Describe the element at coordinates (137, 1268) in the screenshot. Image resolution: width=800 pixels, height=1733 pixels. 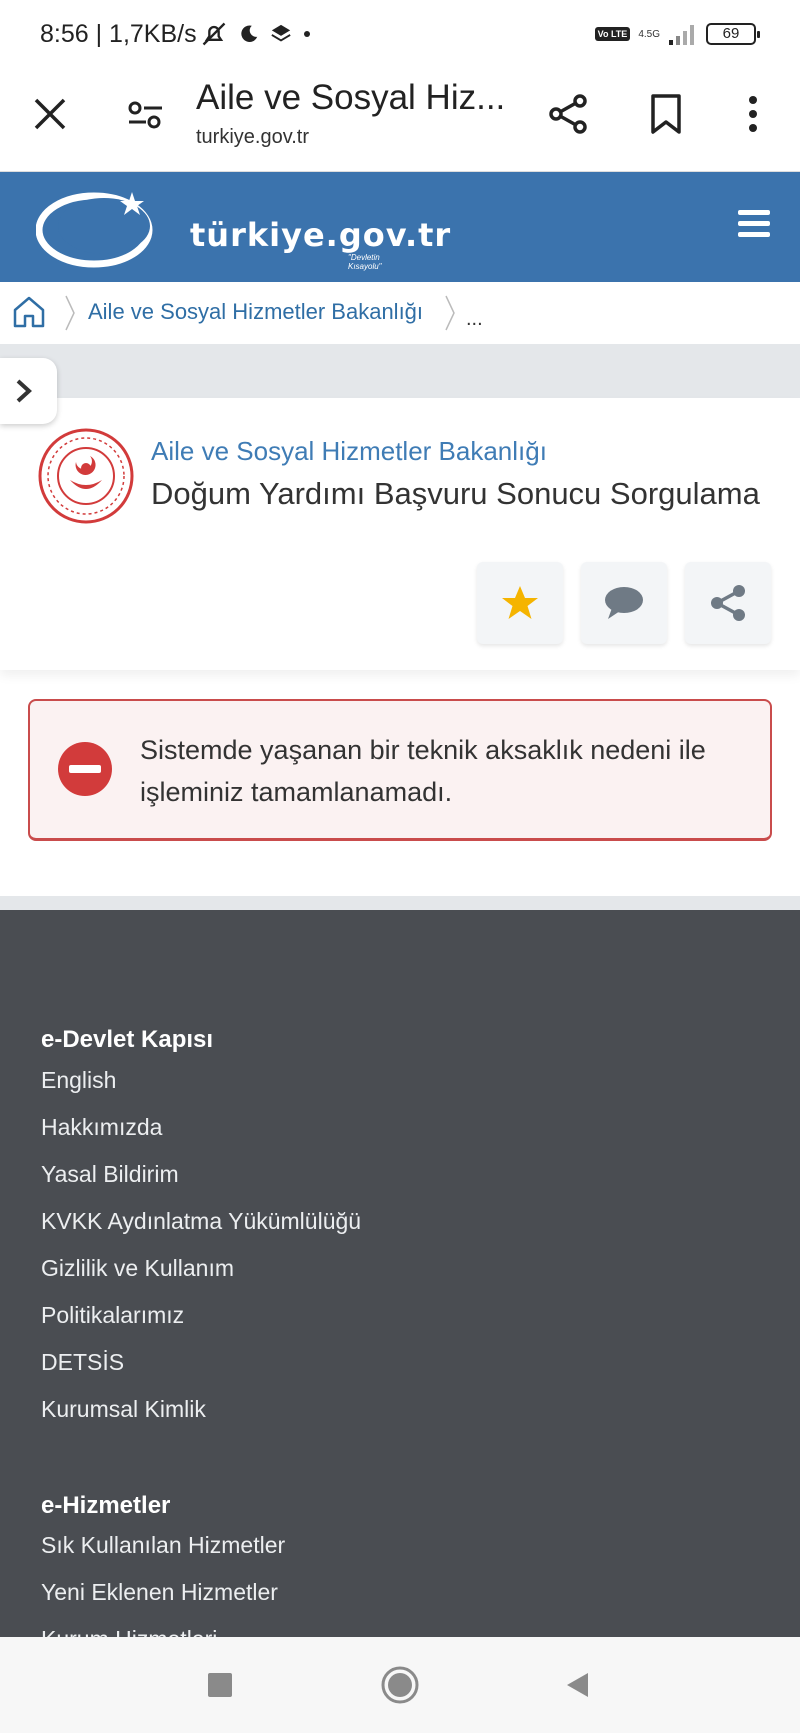
I see `footer-link-privacy: Gizlilik ve Kullanım` at that location.